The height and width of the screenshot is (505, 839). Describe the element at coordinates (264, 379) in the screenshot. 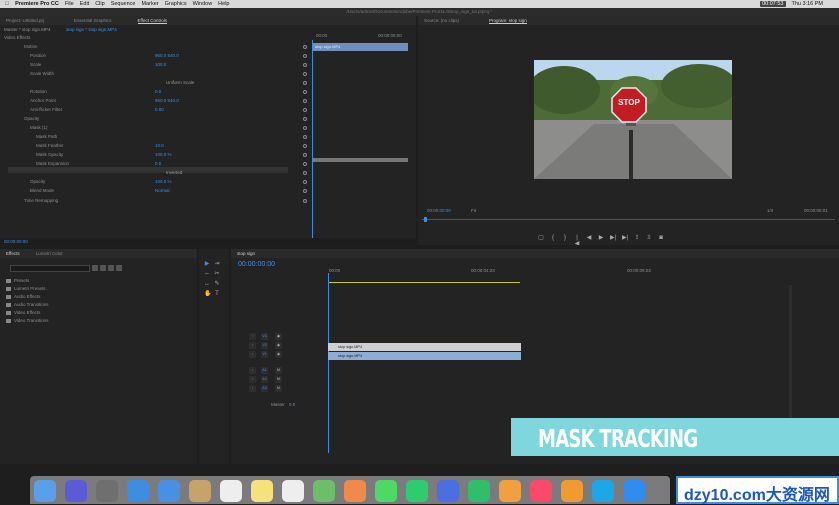

I see `track-target: A2` at that location.